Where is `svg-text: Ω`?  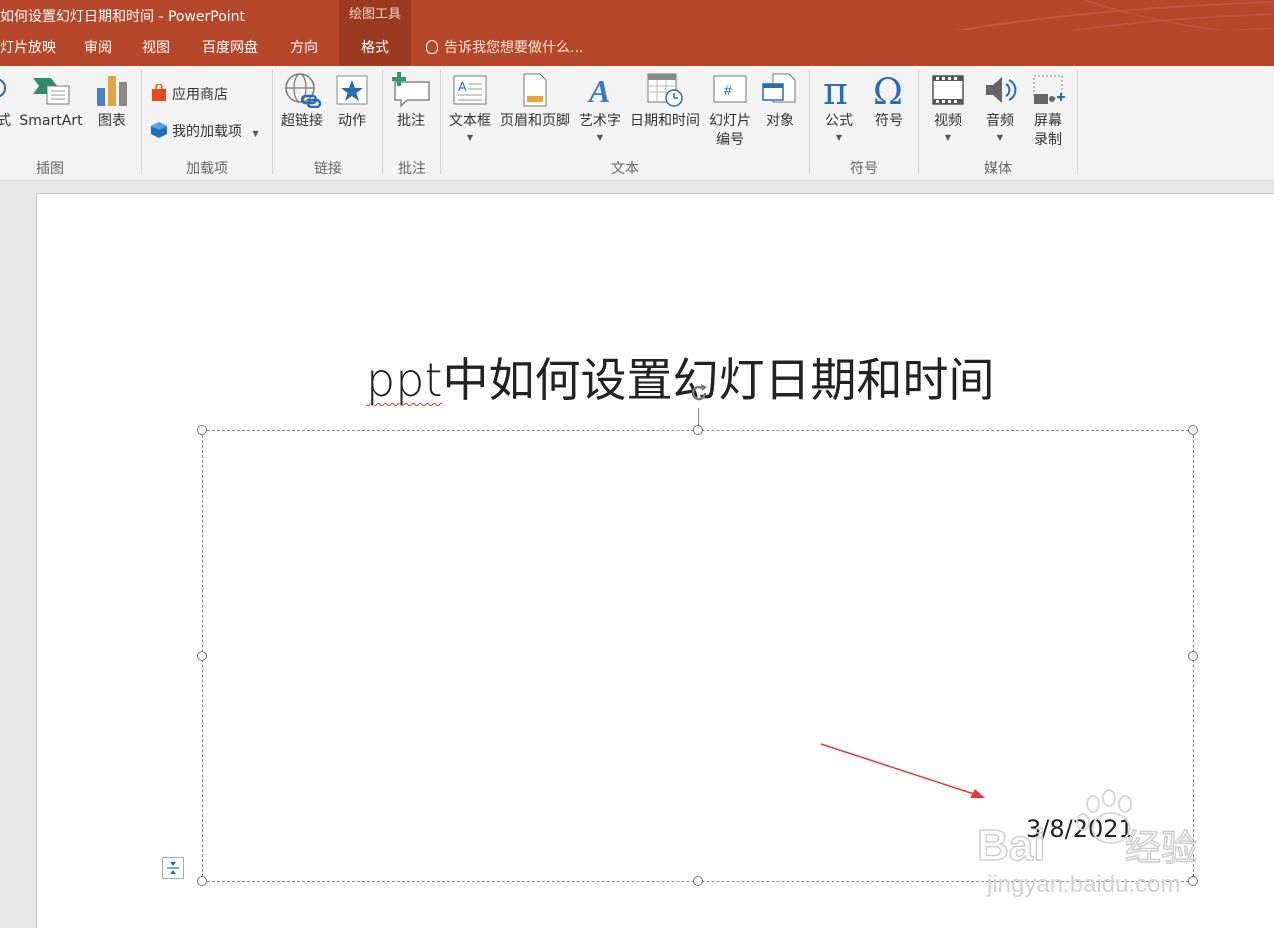 svg-text: Ω is located at coordinates (888, 90).